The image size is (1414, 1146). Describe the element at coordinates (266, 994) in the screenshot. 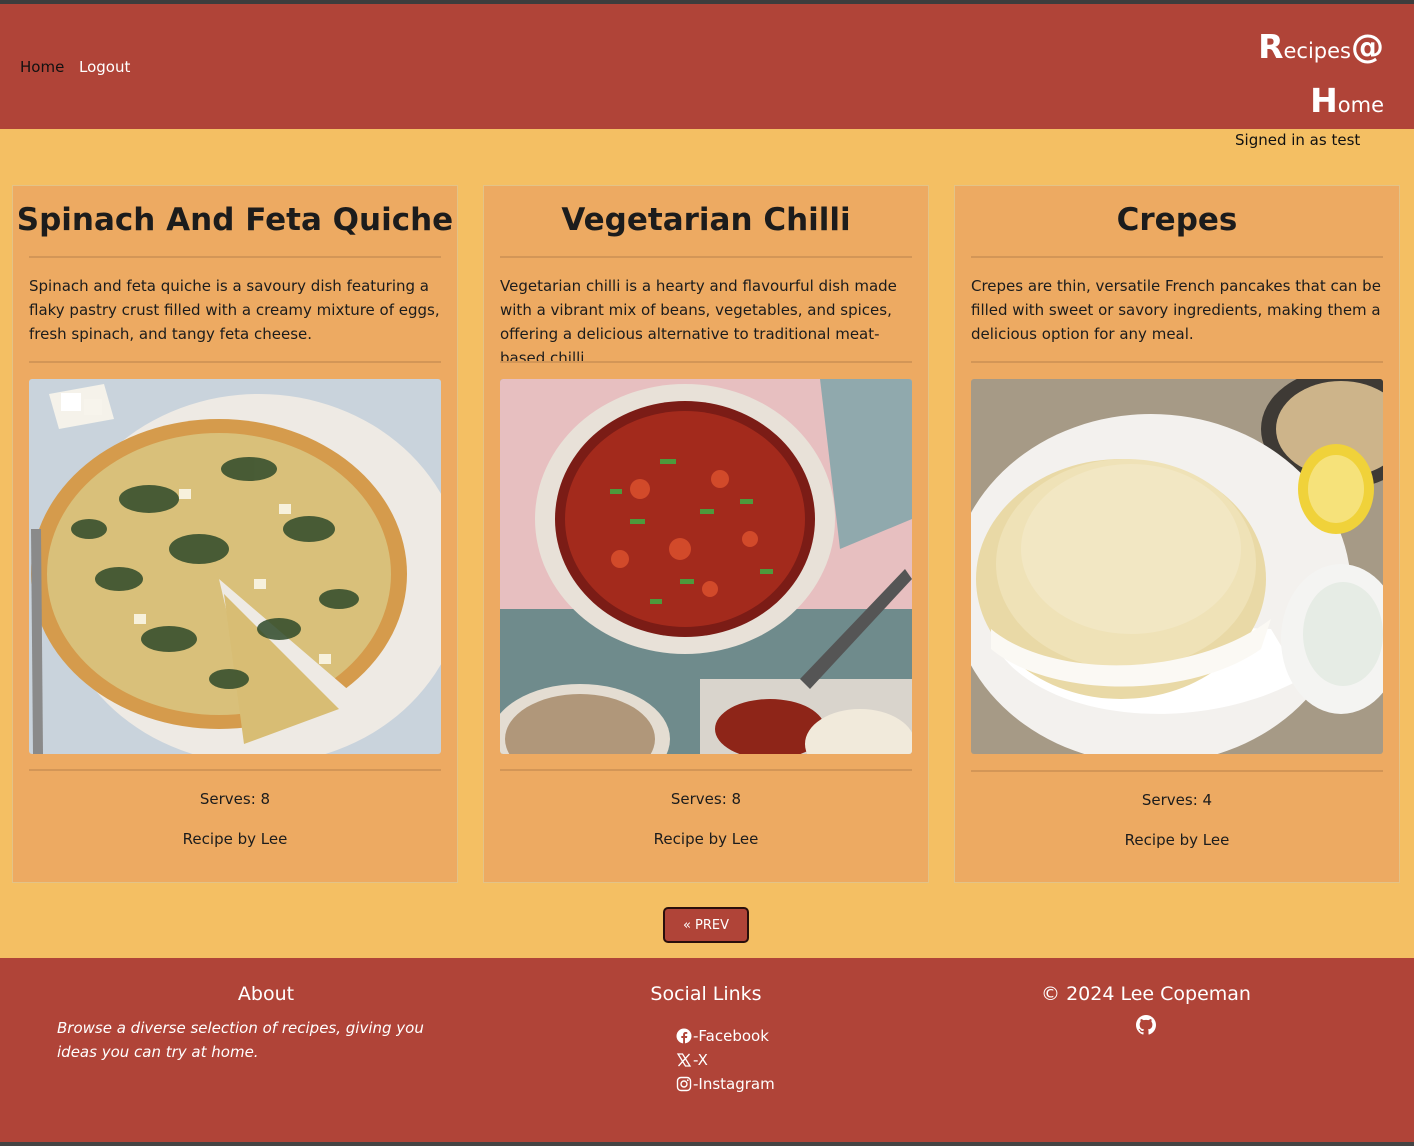

I see `about-heading: About` at that location.